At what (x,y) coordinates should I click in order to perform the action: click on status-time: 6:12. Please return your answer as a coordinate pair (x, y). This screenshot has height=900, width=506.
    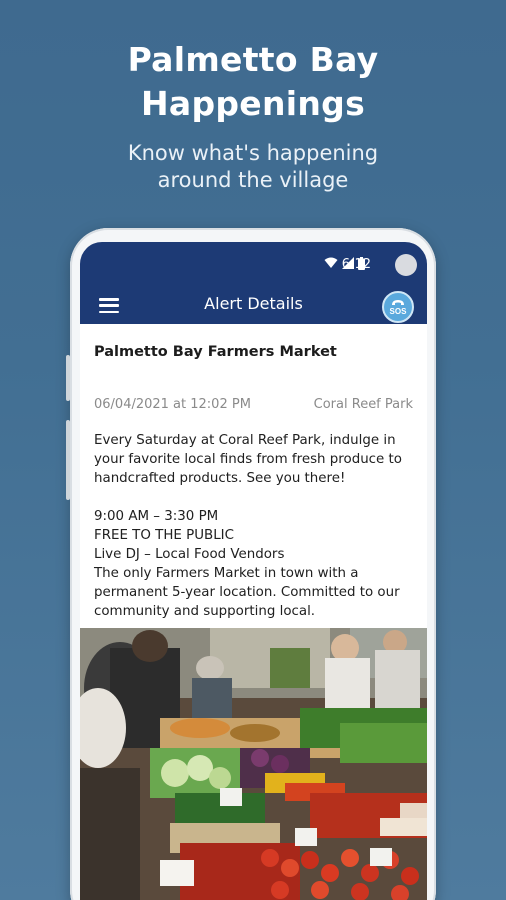
    Looking at the image, I should click on (356, 264).